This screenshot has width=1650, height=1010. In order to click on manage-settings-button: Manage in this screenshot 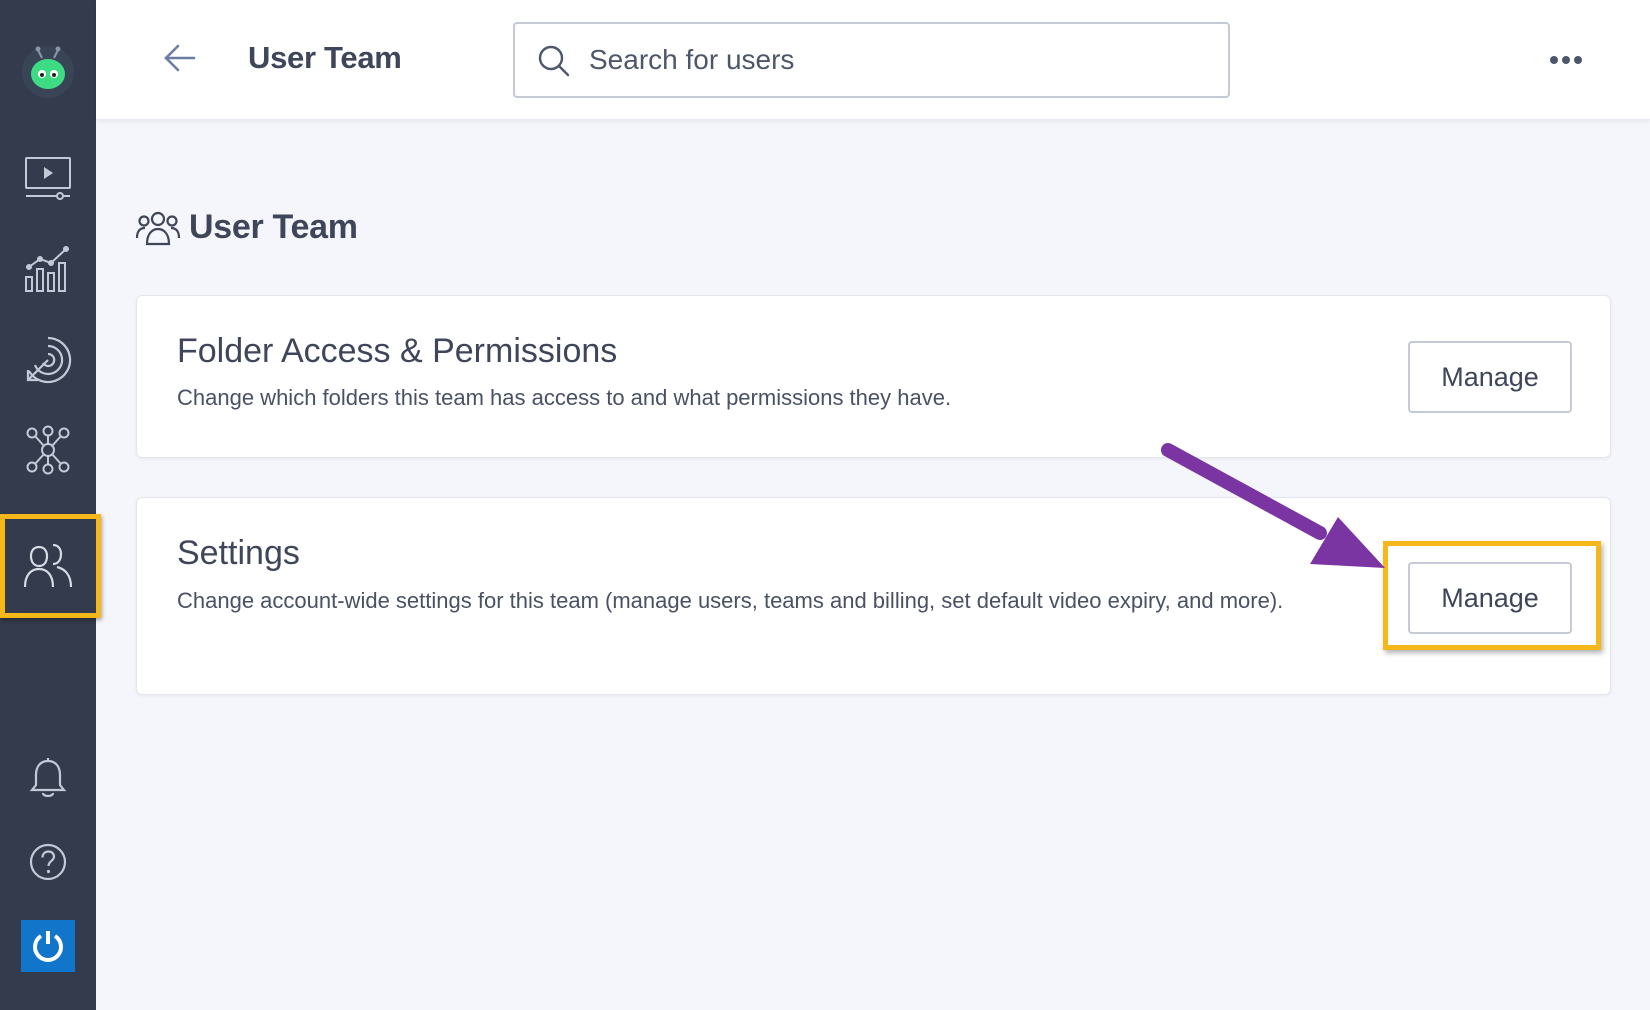, I will do `click(1490, 598)`.